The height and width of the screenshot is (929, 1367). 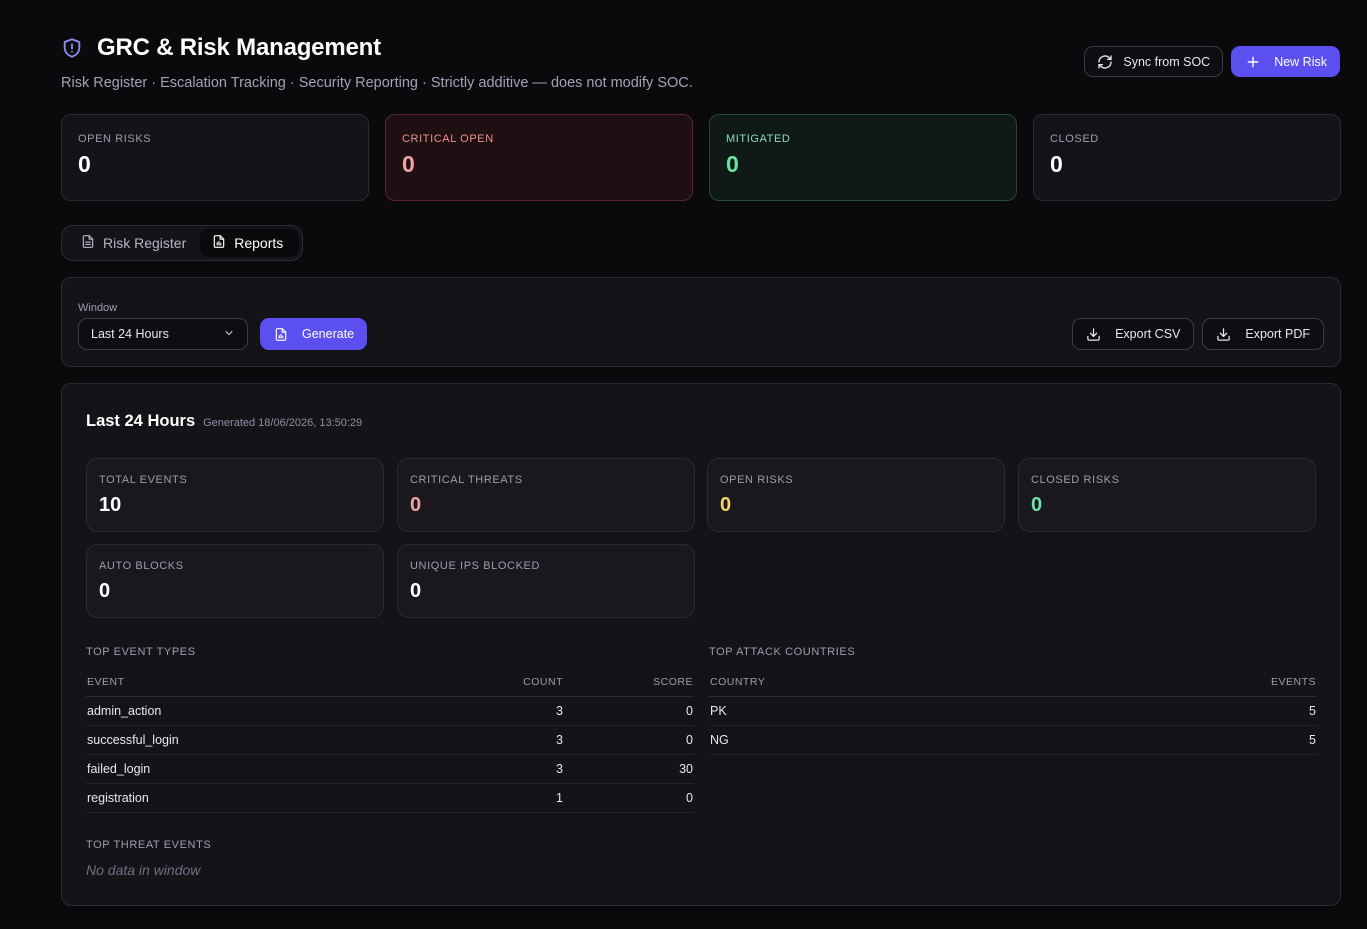 What do you see at coordinates (782, 652) in the screenshot?
I see `top-attack-countries-title: TOP ATTACK COUNTRIES` at bounding box center [782, 652].